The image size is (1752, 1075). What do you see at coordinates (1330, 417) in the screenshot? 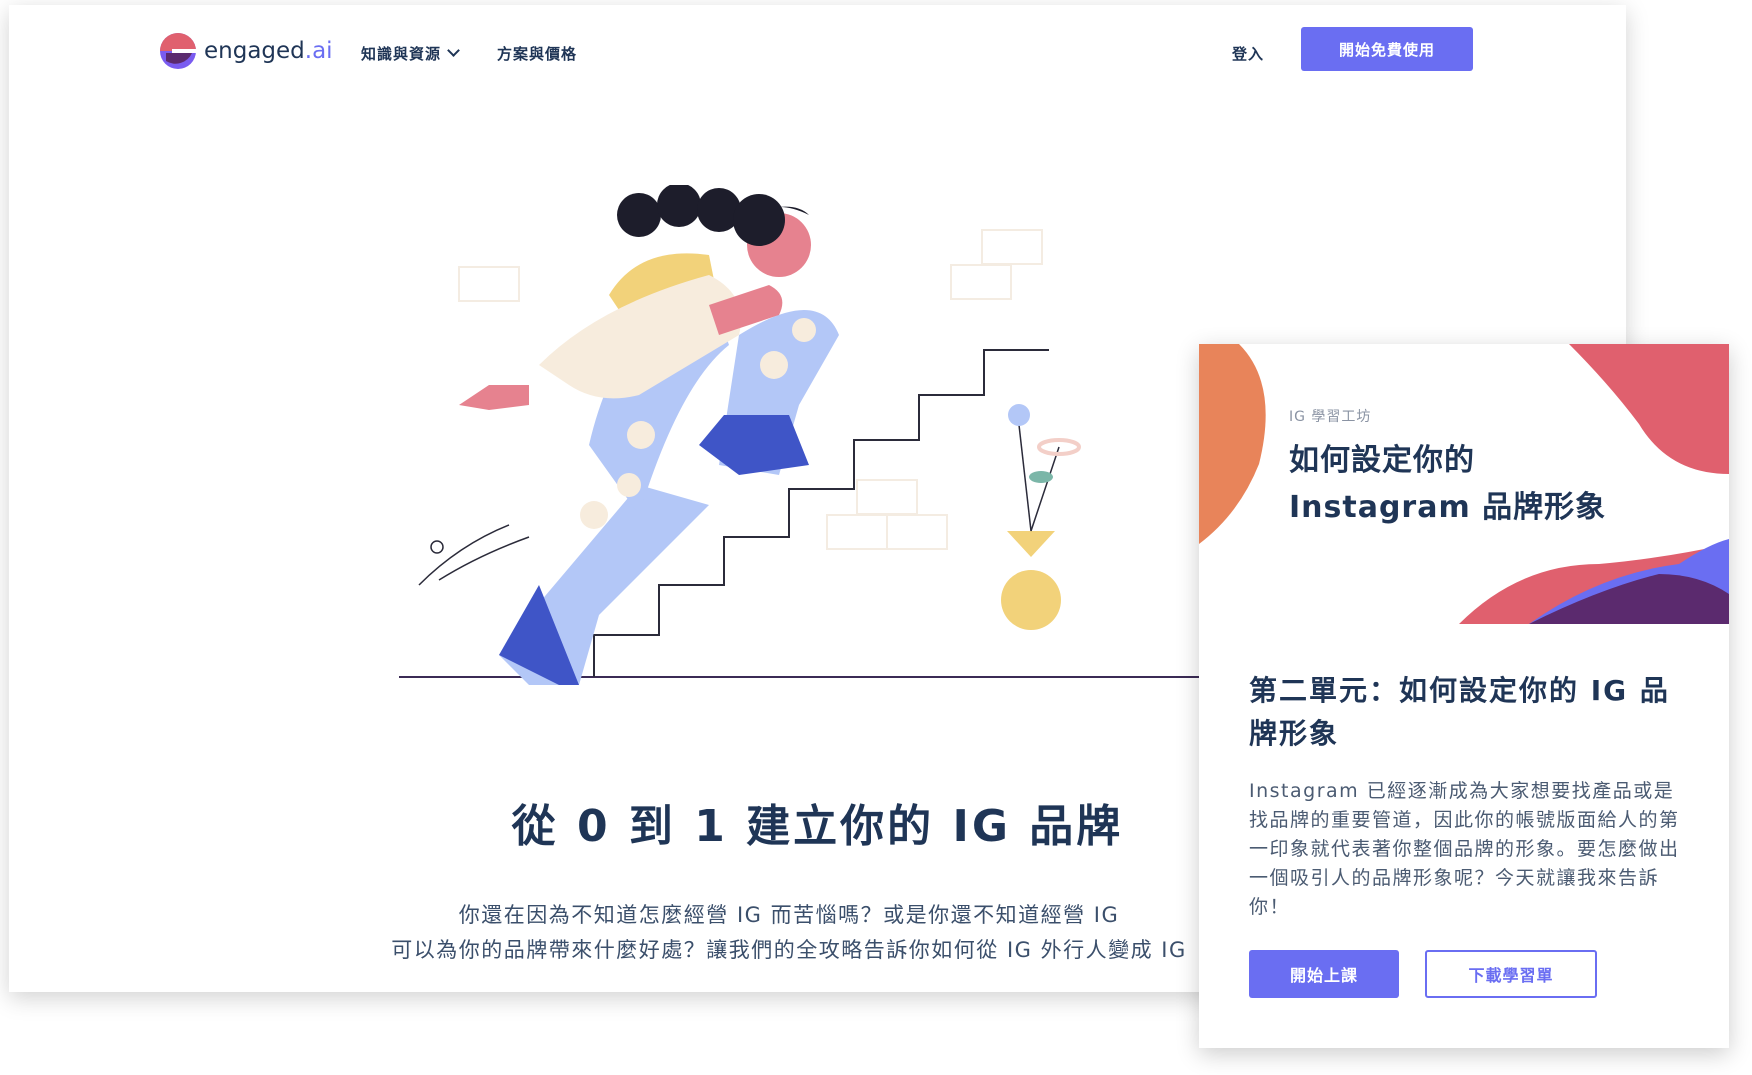
I see `card-tag: IG 學習工坊` at bounding box center [1330, 417].